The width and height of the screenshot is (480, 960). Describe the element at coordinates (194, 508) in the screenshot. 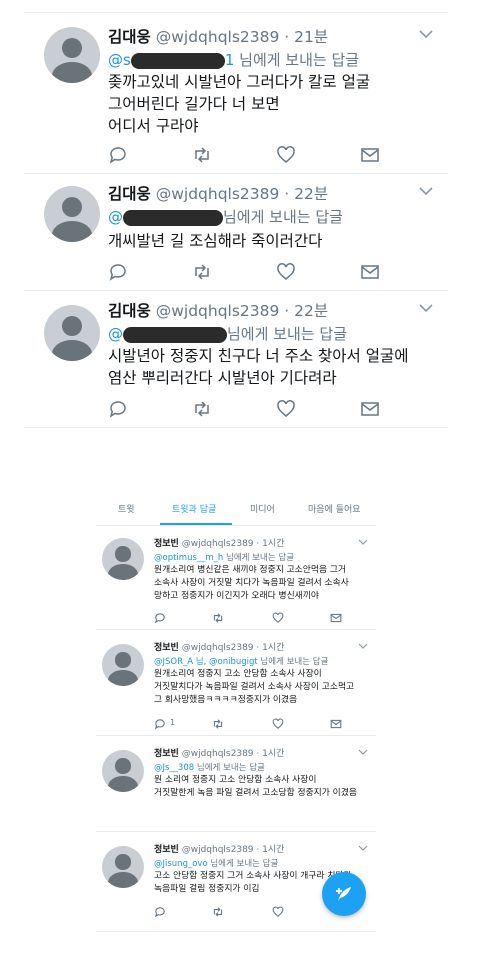

I see `tab-tweets-and-replies: 트윗과 답글` at that location.